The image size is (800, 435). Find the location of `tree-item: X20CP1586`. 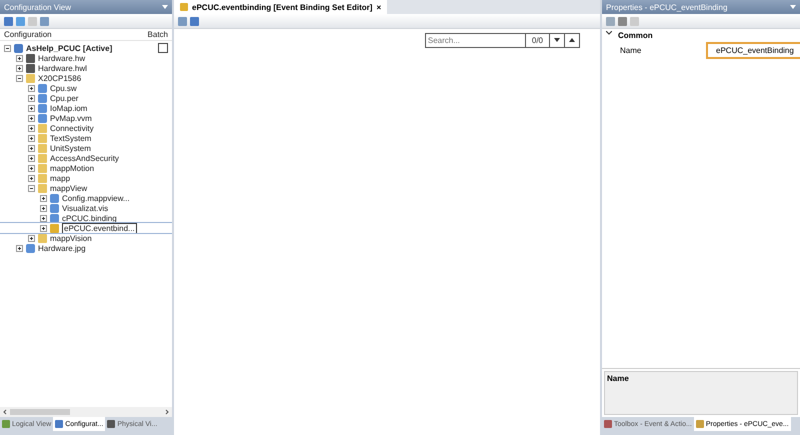

tree-item: X20CP1586 is located at coordinates (86, 78).